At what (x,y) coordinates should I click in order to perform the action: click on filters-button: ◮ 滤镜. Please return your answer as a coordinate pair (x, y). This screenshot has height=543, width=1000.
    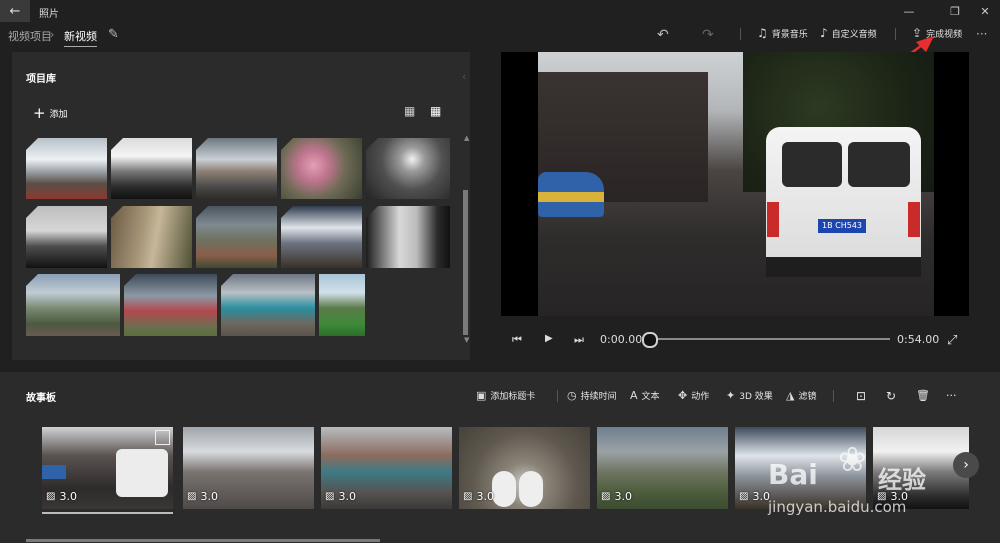
    Looking at the image, I should click on (801, 395).